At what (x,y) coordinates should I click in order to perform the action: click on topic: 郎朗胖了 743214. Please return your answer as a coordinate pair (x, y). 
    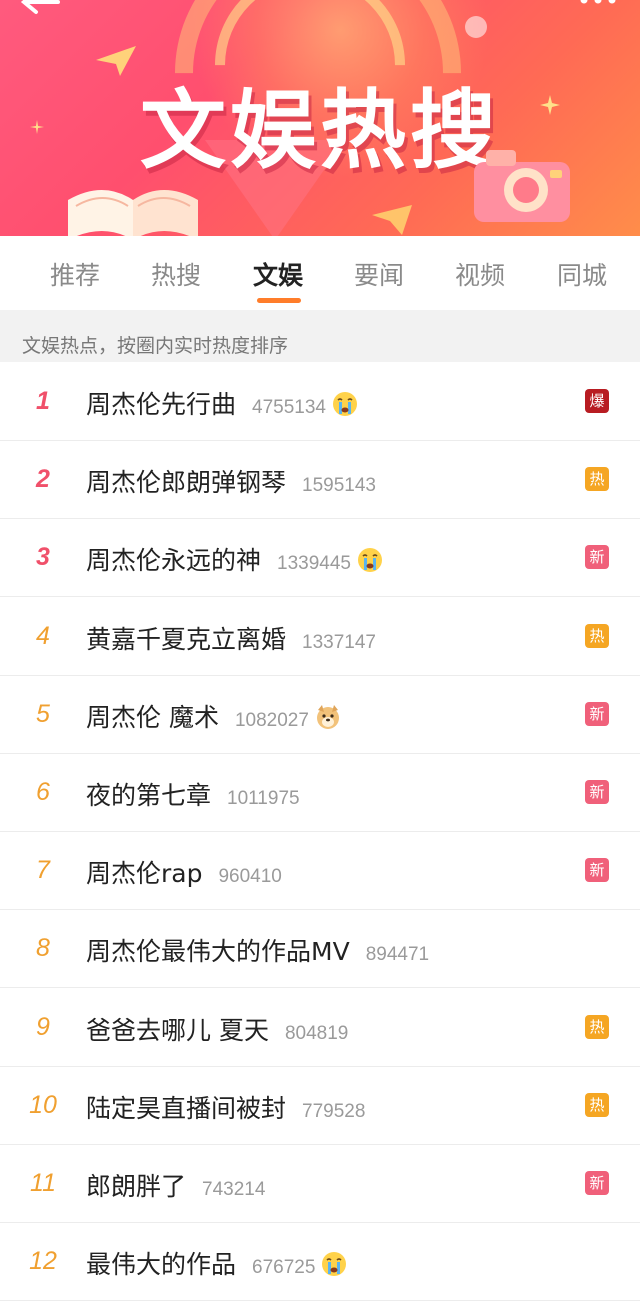
    Looking at the image, I should click on (175, 1185).